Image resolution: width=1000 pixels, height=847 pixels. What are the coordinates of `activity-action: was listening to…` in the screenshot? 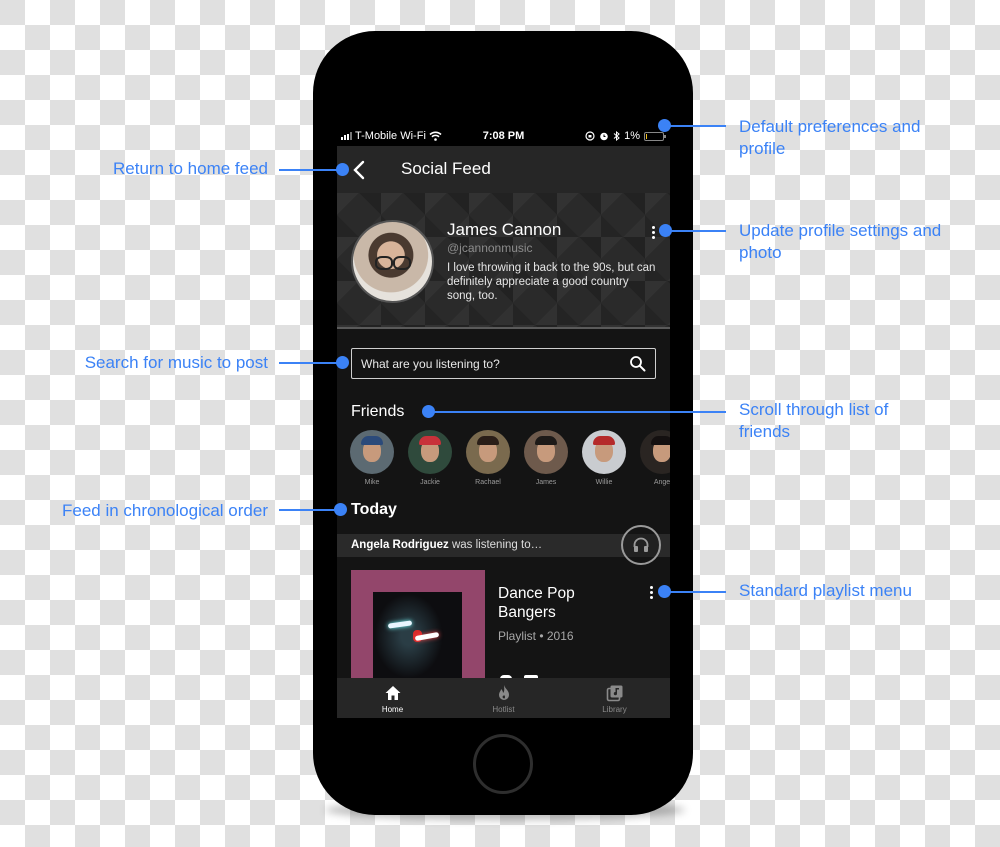 It's located at (495, 545).